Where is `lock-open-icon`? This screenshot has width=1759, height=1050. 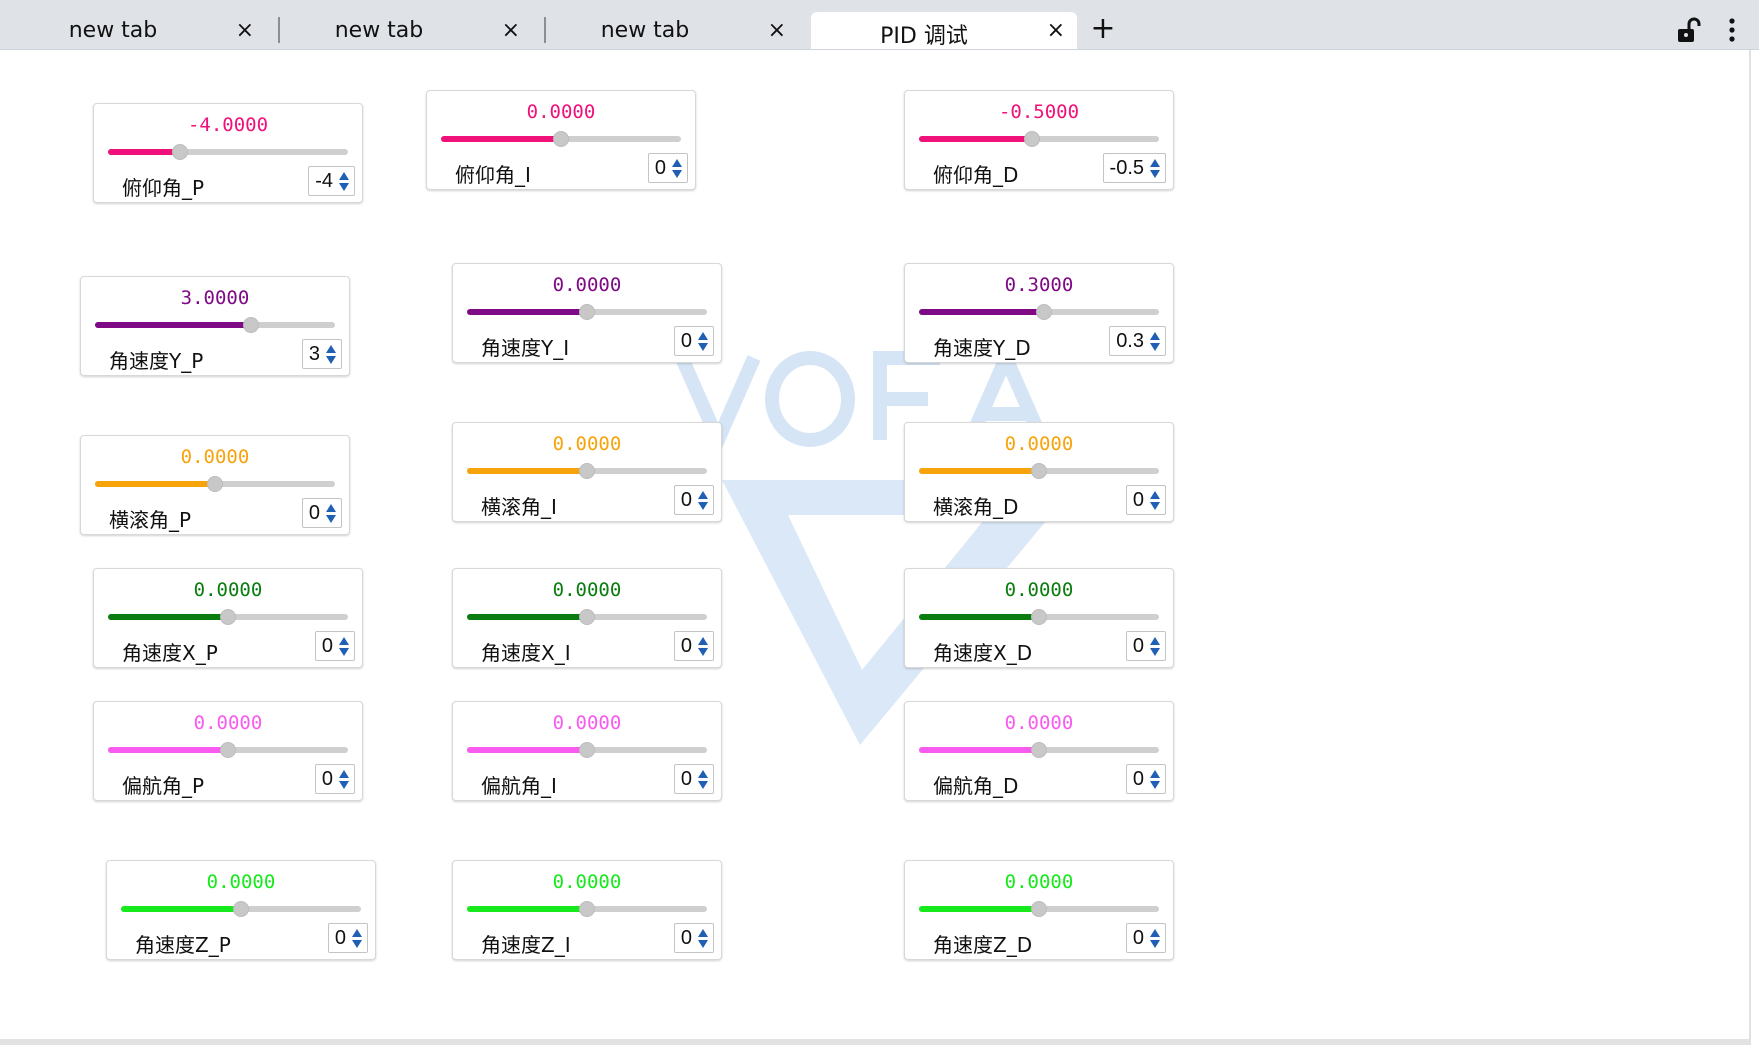 lock-open-icon is located at coordinates (1688, 30).